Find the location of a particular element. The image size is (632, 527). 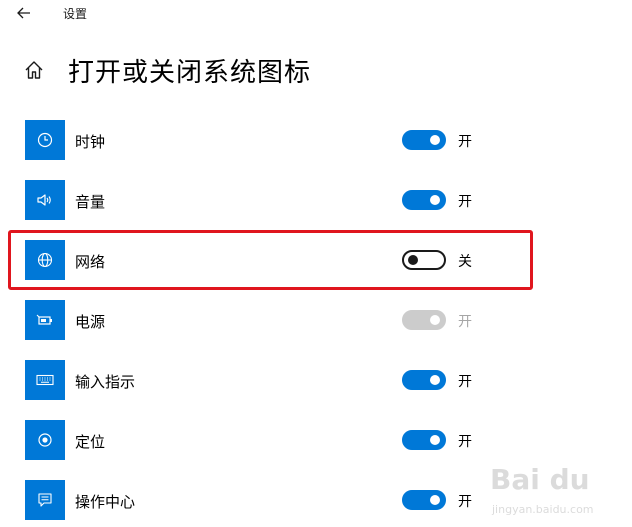

app-title: 设置 is located at coordinates (75, 14).